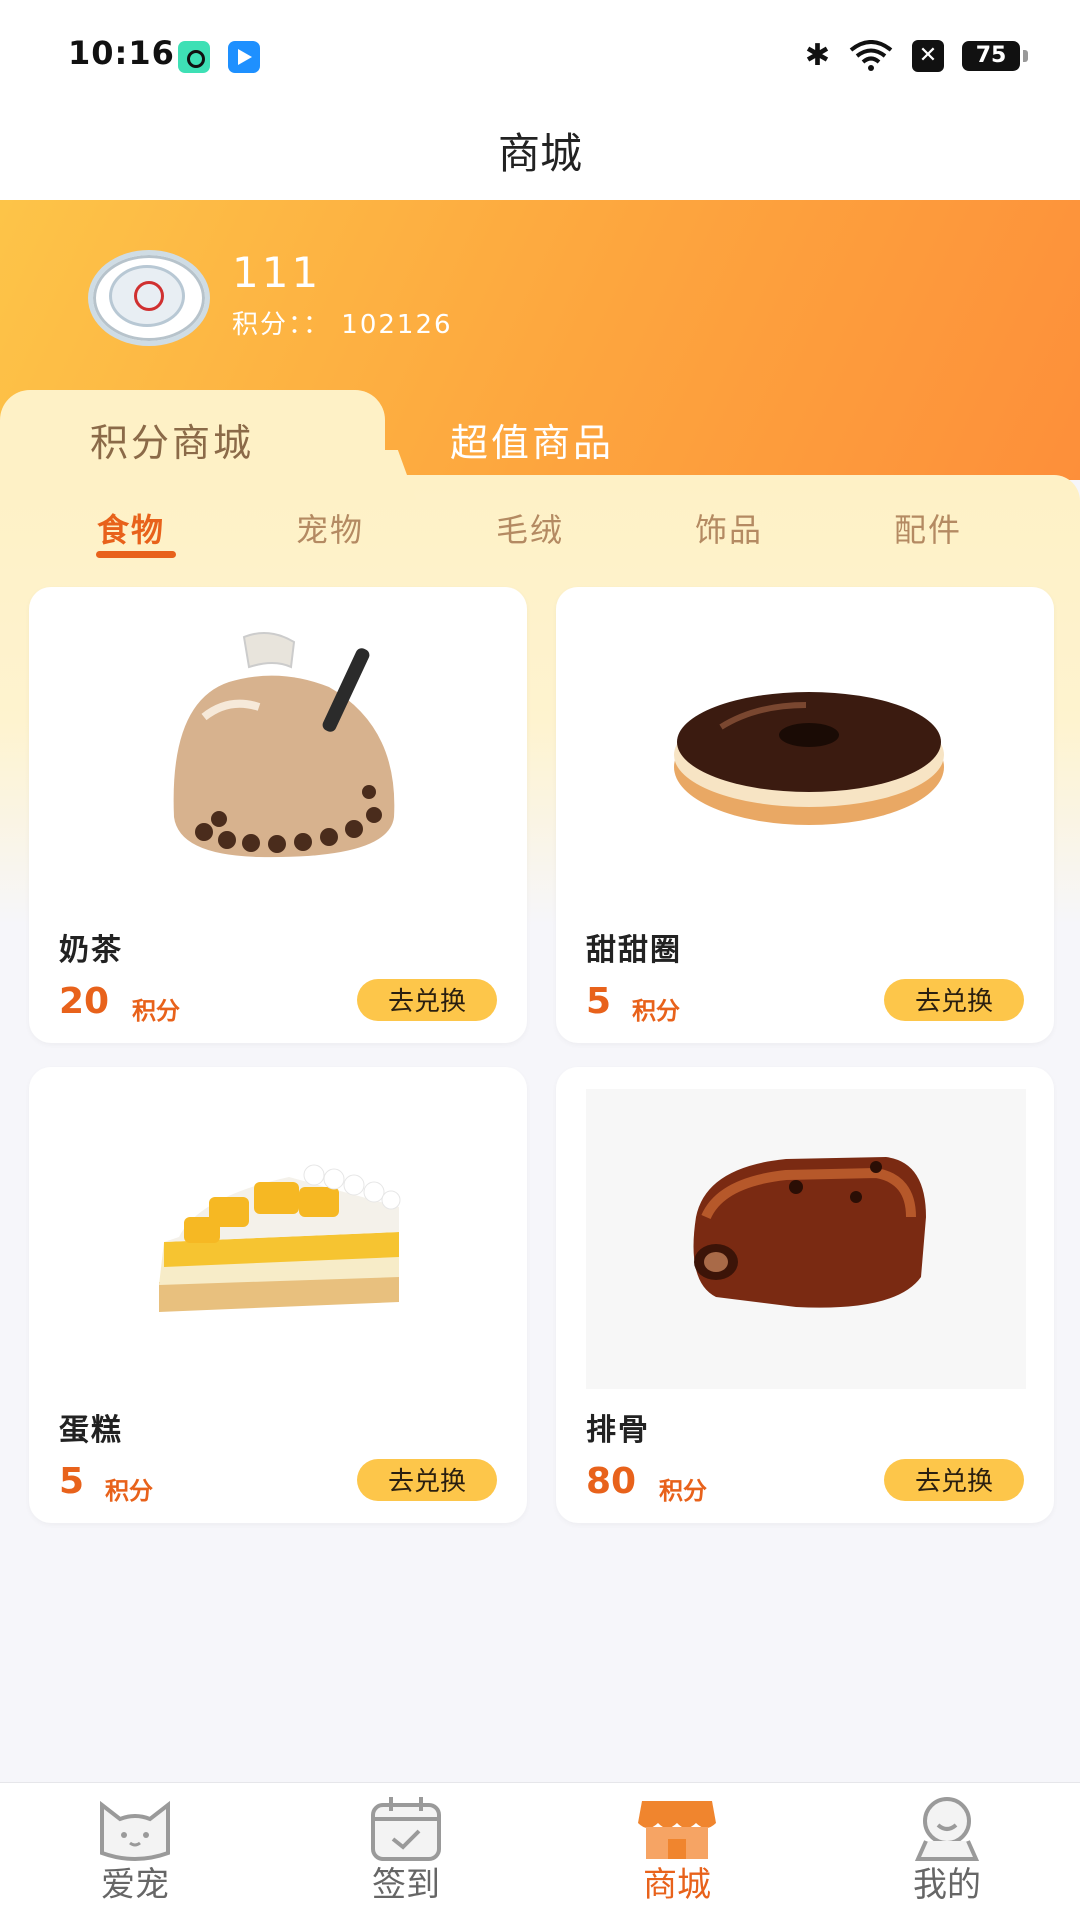 The width and height of the screenshot is (1080, 1921). Describe the element at coordinates (618, 1430) in the screenshot. I see `product-name: 排骨` at that location.